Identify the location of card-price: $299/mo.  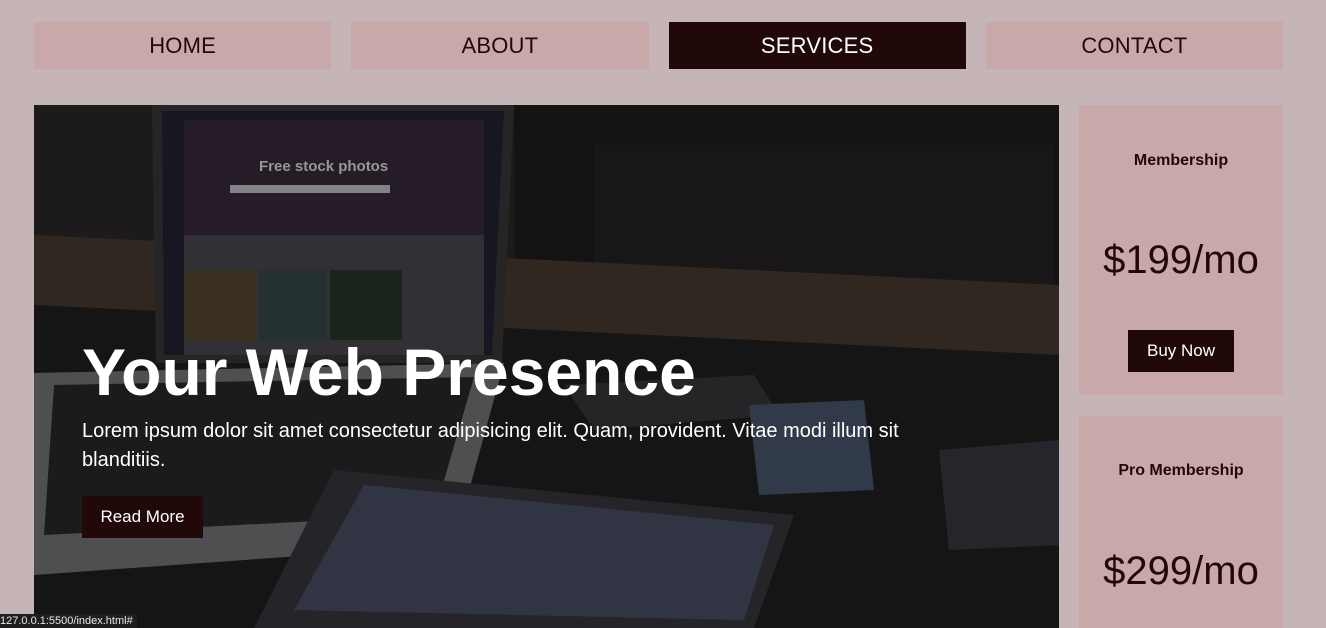
(1181, 571).